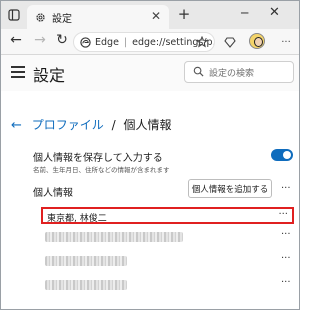 The width and height of the screenshot is (320, 310). What do you see at coordinates (98, 17) in the screenshot?
I see `tab-settings: 設定 ✕` at bounding box center [98, 17].